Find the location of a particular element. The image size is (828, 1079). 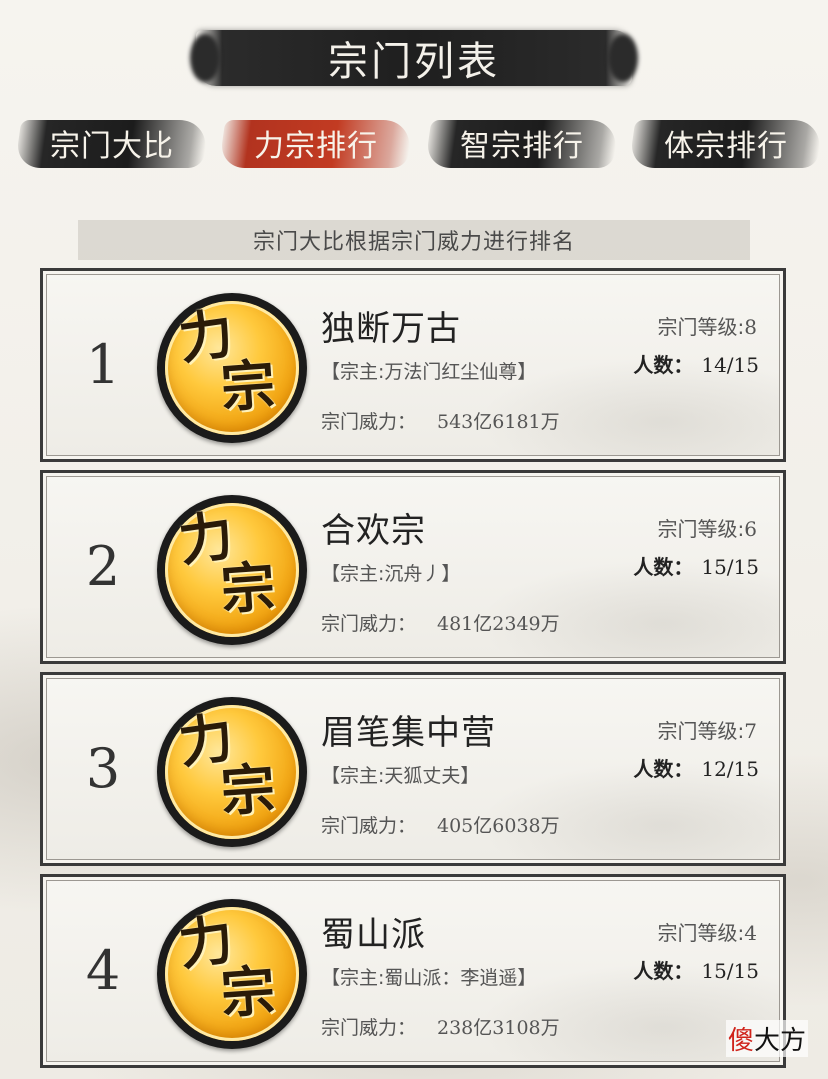

sect-name: 眉笔集中营 is located at coordinates (408, 733).